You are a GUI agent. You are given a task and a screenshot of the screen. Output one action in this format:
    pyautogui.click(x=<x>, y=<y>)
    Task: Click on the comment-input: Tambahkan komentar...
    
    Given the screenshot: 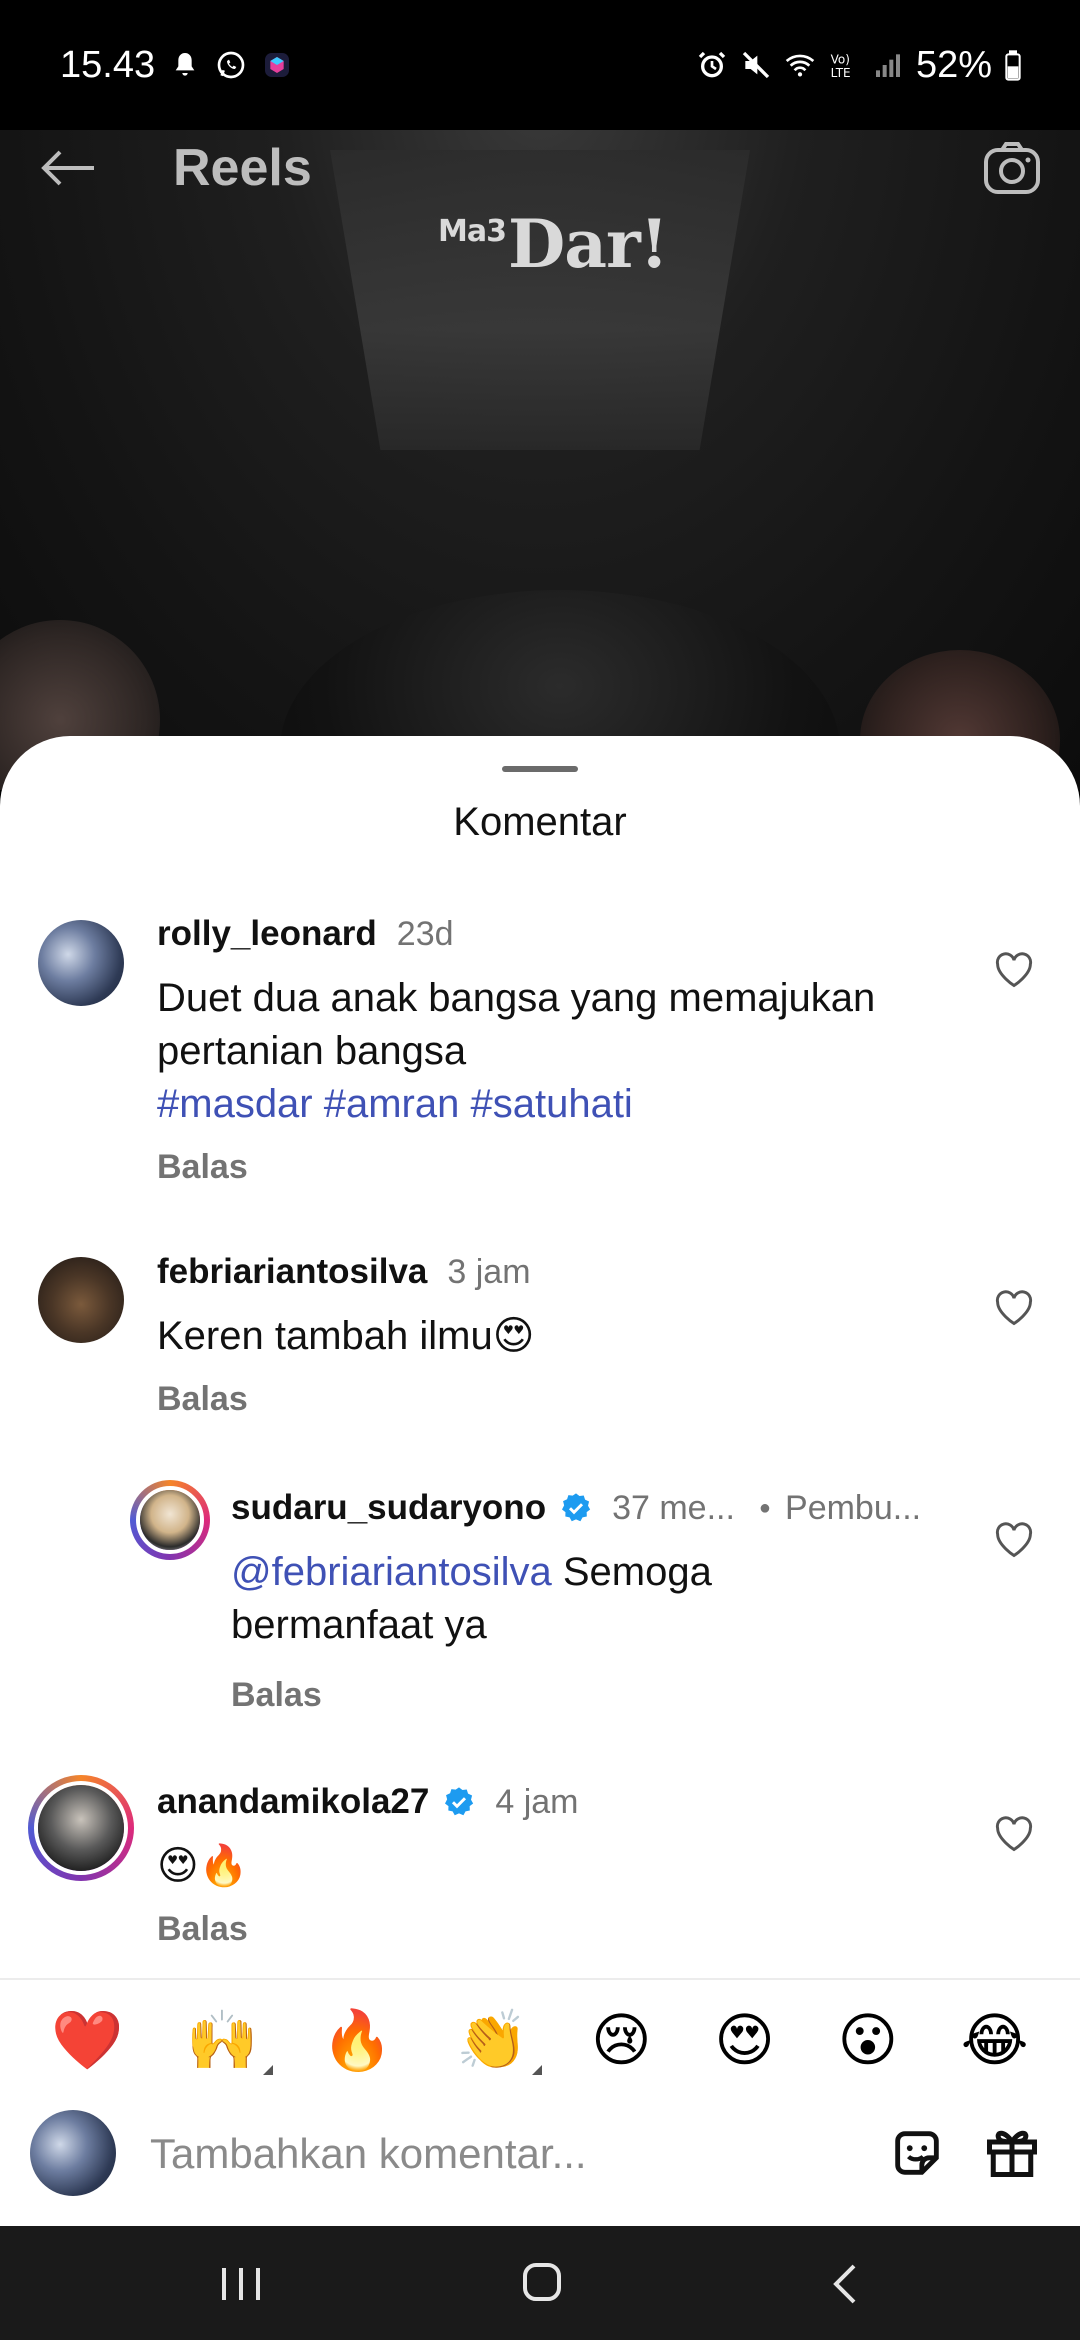 What is the action you would take?
    pyautogui.click(x=368, y=2154)
    